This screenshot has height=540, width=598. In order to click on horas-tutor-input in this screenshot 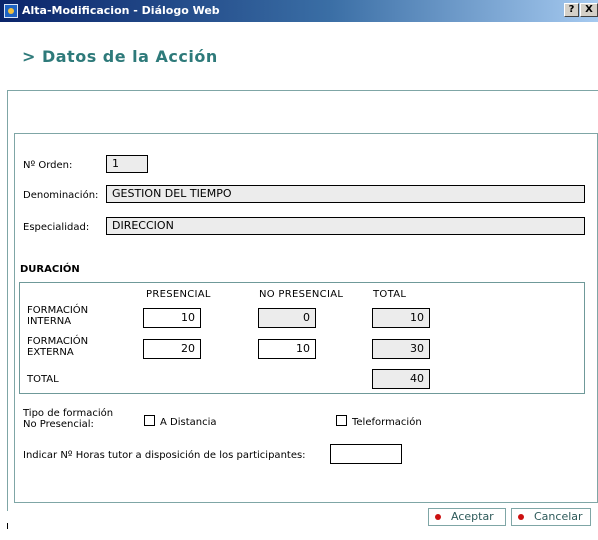, I will do `click(366, 454)`.